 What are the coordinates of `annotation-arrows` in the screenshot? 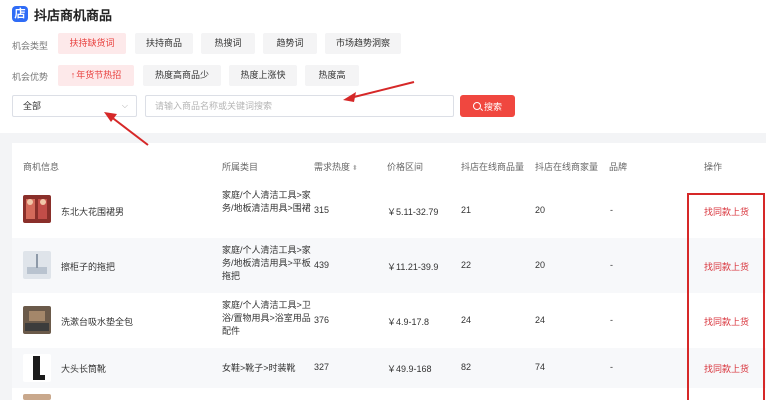 It's located at (259, 113).